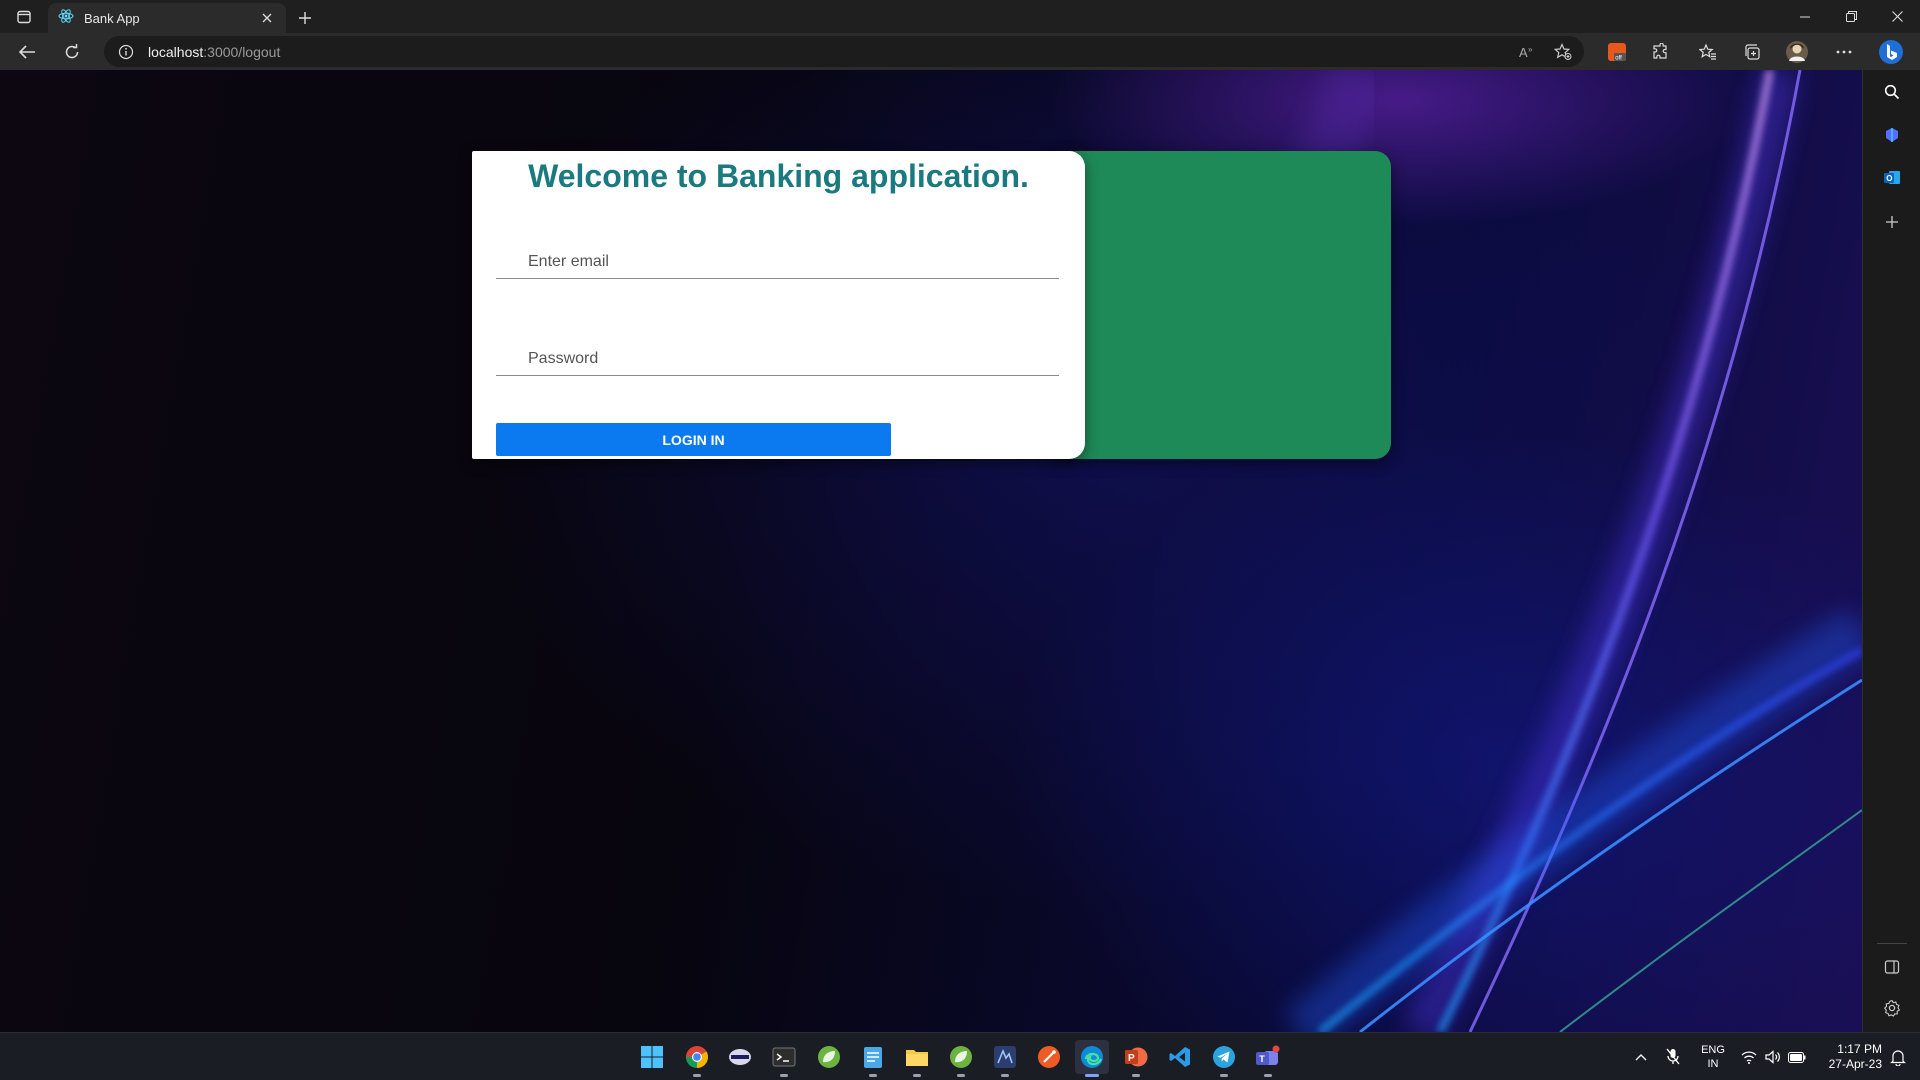  What do you see at coordinates (1752, 52) in the screenshot?
I see `collections-icon` at bounding box center [1752, 52].